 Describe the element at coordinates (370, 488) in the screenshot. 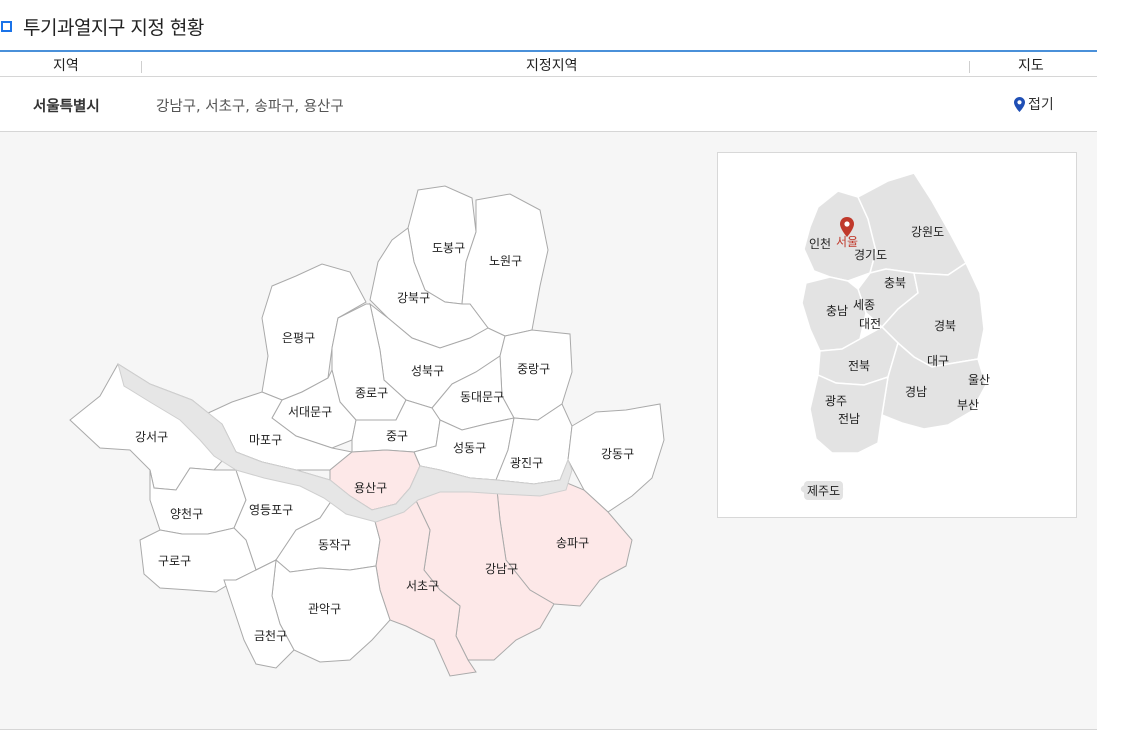

I see `label-yongsan: 용산구` at that location.